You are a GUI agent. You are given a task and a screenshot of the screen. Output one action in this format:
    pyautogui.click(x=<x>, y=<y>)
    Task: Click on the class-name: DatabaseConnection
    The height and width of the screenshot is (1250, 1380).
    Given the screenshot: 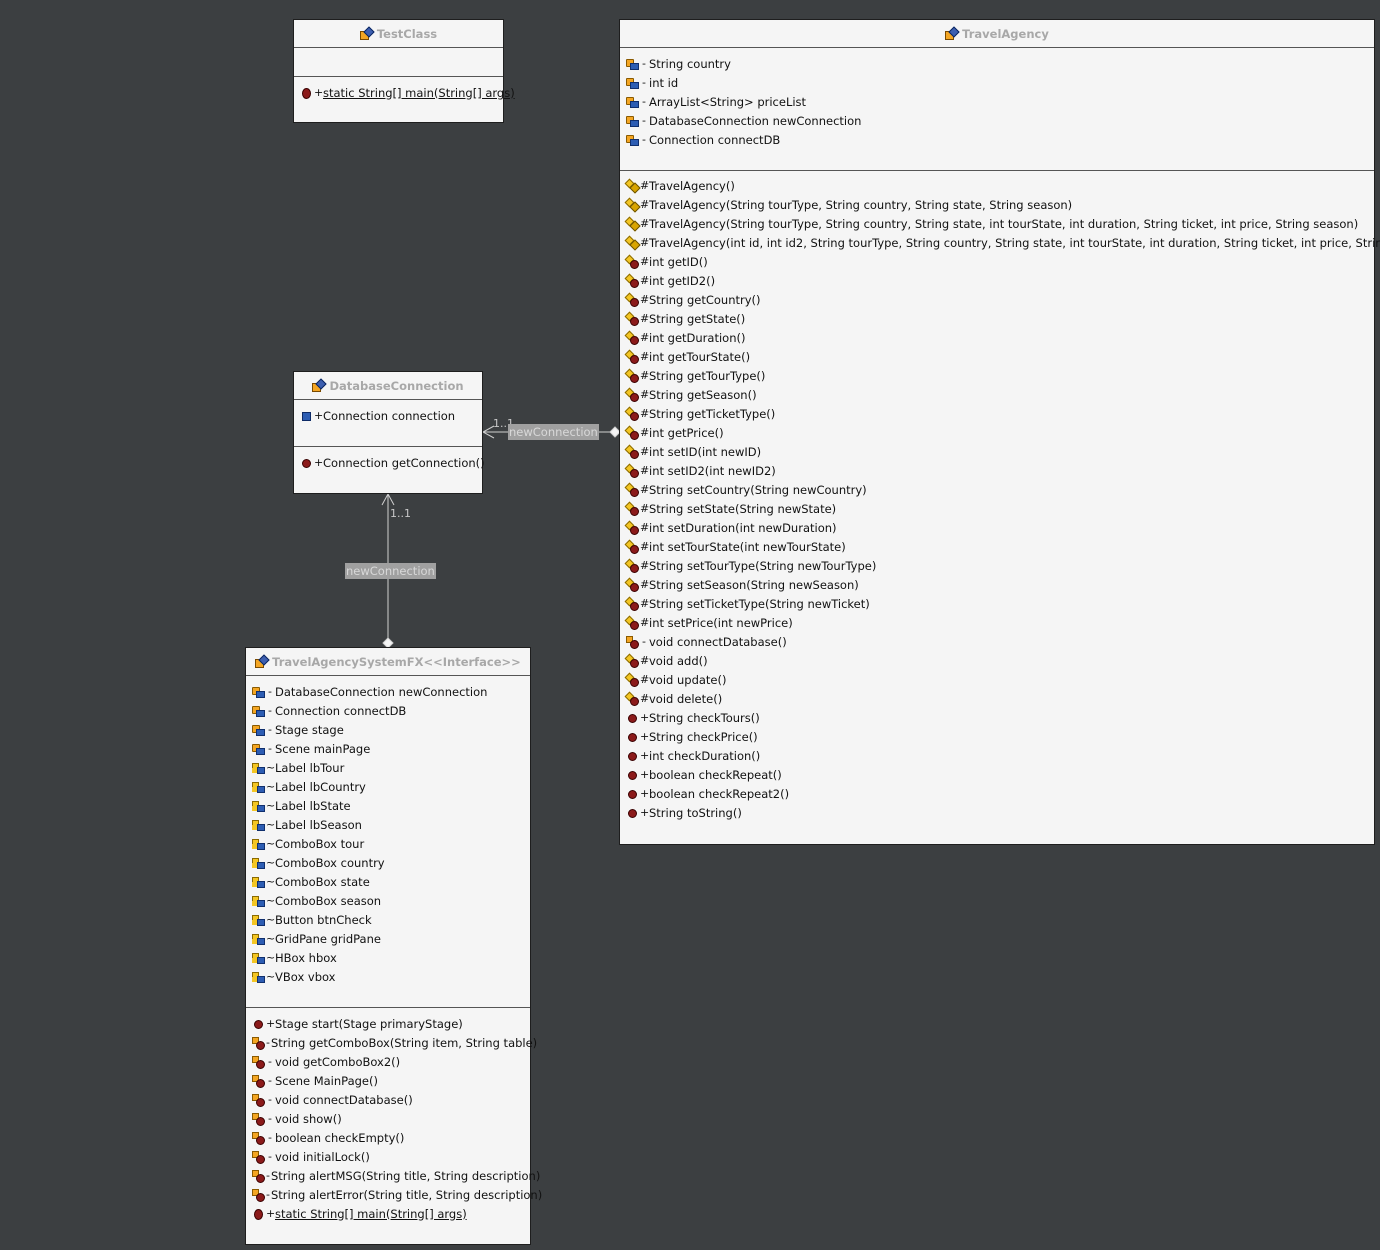 What is the action you would take?
    pyautogui.click(x=396, y=385)
    